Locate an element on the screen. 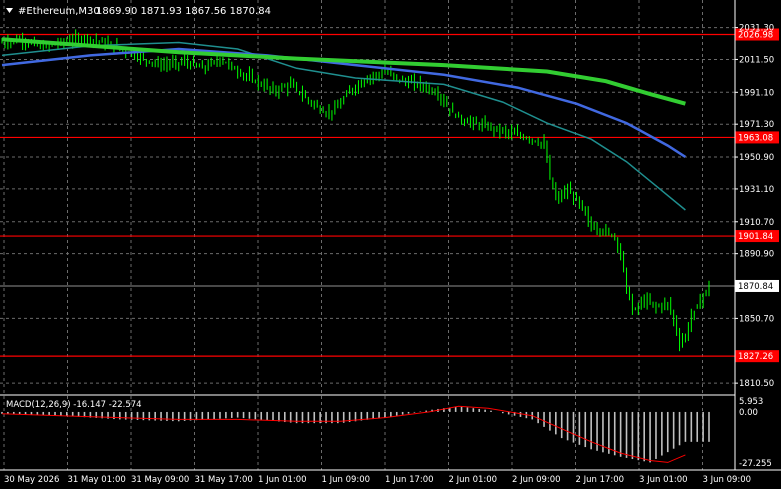 The width and height of the screenshot is (781, 489). time-tick-label: 3 Jun 01:00 is located at coordinates (663, 480).